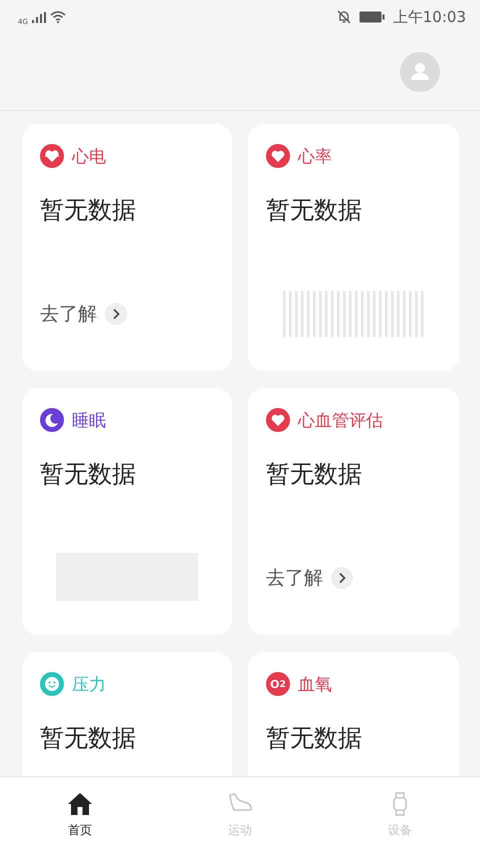  Describe the element at coordinates (340, 421) in the screenshot. I see `card-title: 心血管评估` at that location.